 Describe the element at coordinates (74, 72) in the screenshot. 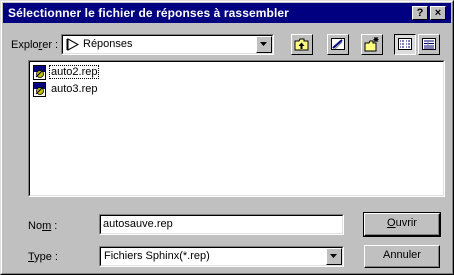

I see `file-name: auto2.rep` at that location.